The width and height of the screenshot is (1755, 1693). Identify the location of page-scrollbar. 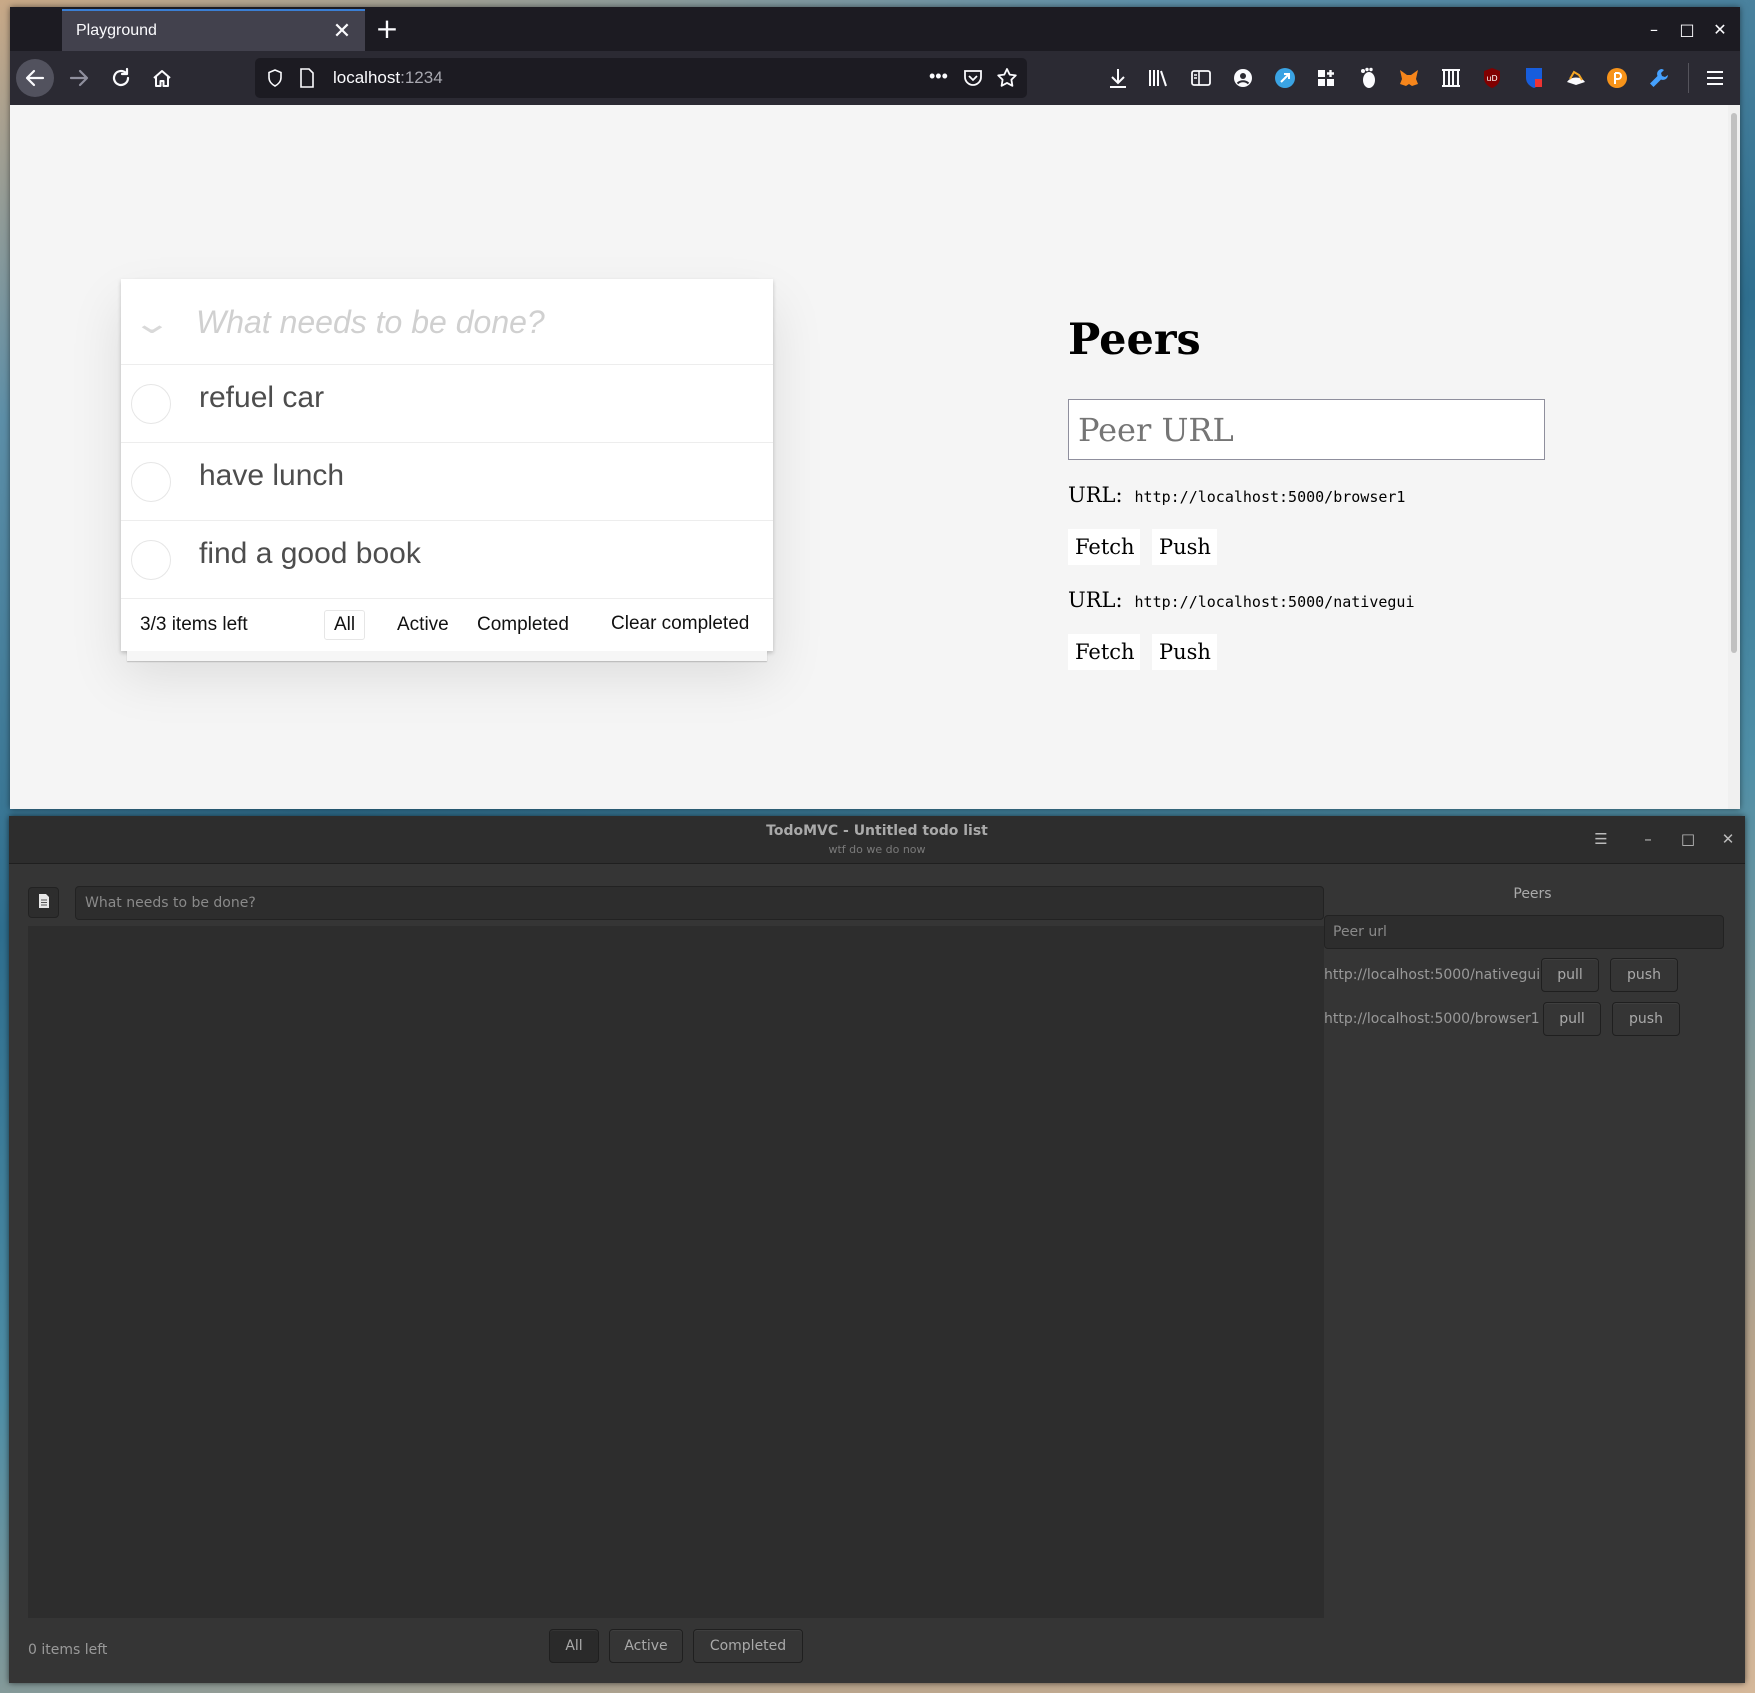
(1734, 457).